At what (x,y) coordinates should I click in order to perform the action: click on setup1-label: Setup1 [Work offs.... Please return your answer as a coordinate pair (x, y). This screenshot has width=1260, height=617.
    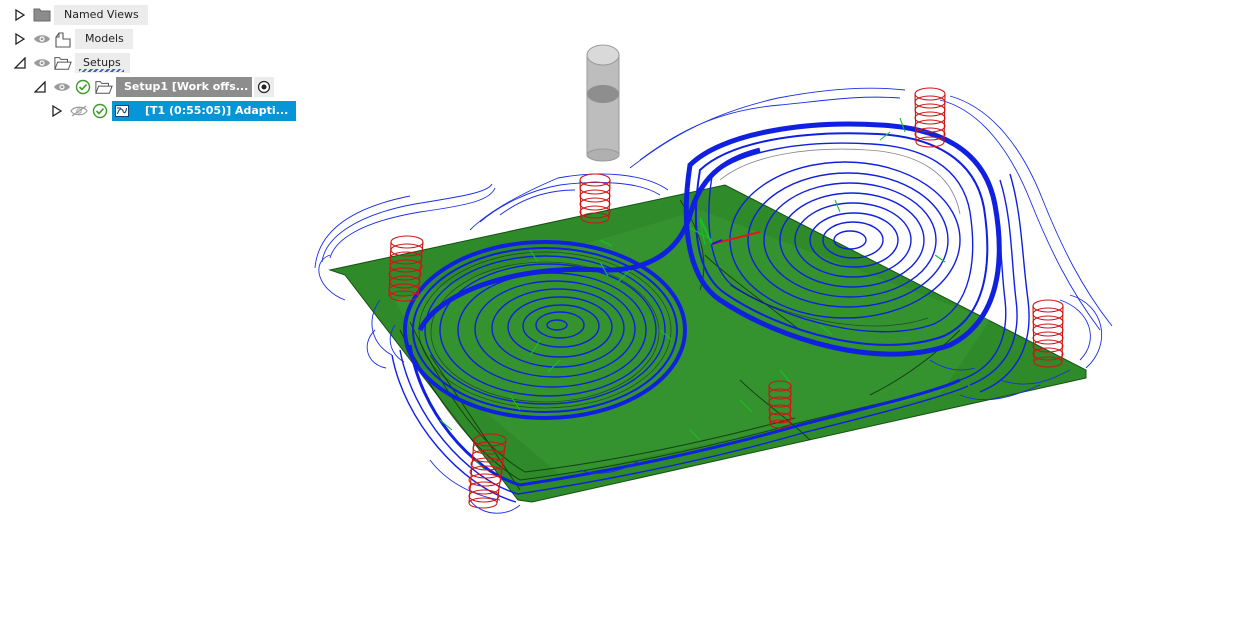
    Looking at the image, I should click on (184, 87).